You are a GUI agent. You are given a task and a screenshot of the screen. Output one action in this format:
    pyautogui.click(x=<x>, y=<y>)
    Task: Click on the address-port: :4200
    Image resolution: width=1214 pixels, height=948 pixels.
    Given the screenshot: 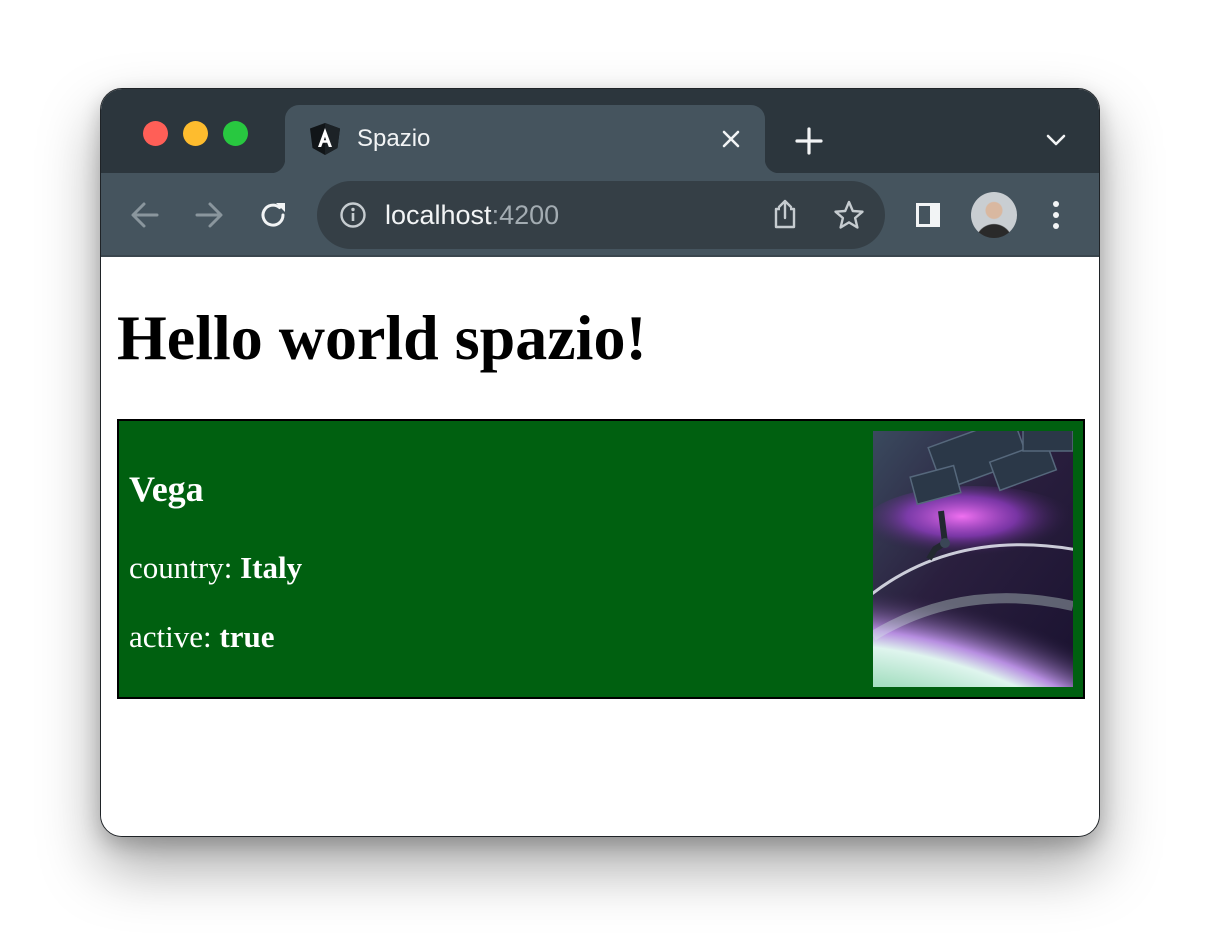 What is the action you would take?
    pyautogui.click(x=525, y=215)
    